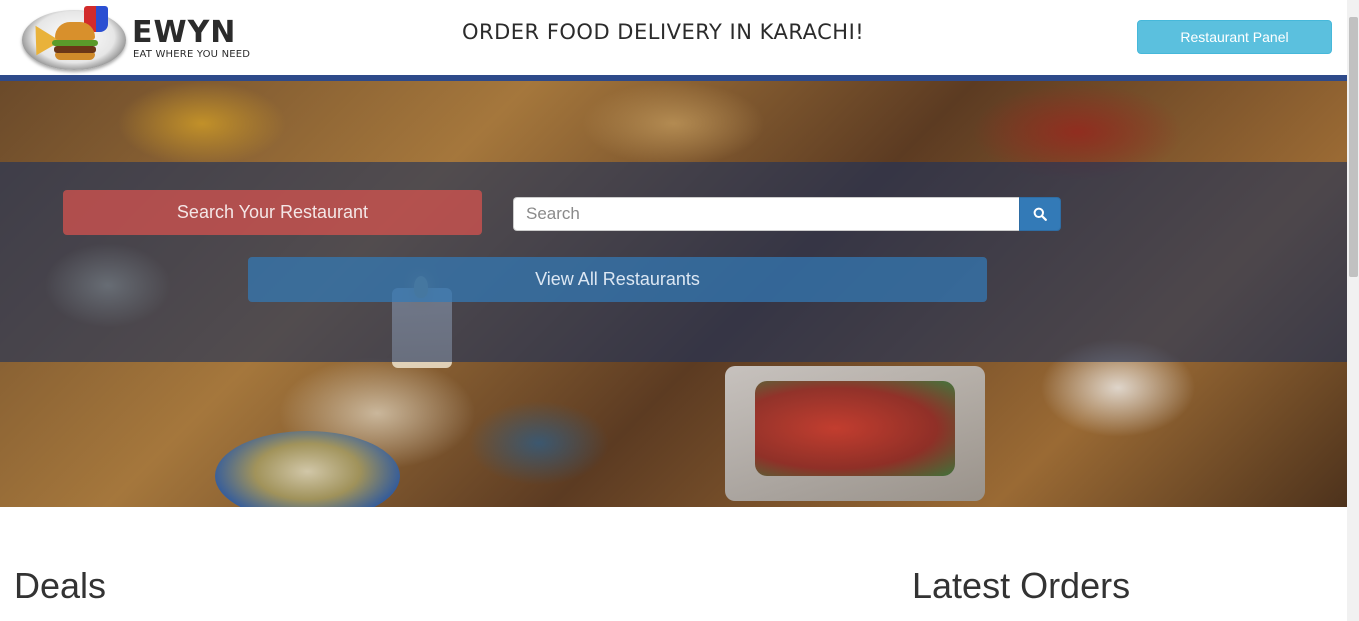 Image resolution: width=1359 pixels, height=621 pixels. I want to click on logo-name: EWYN, so click(184, 32).